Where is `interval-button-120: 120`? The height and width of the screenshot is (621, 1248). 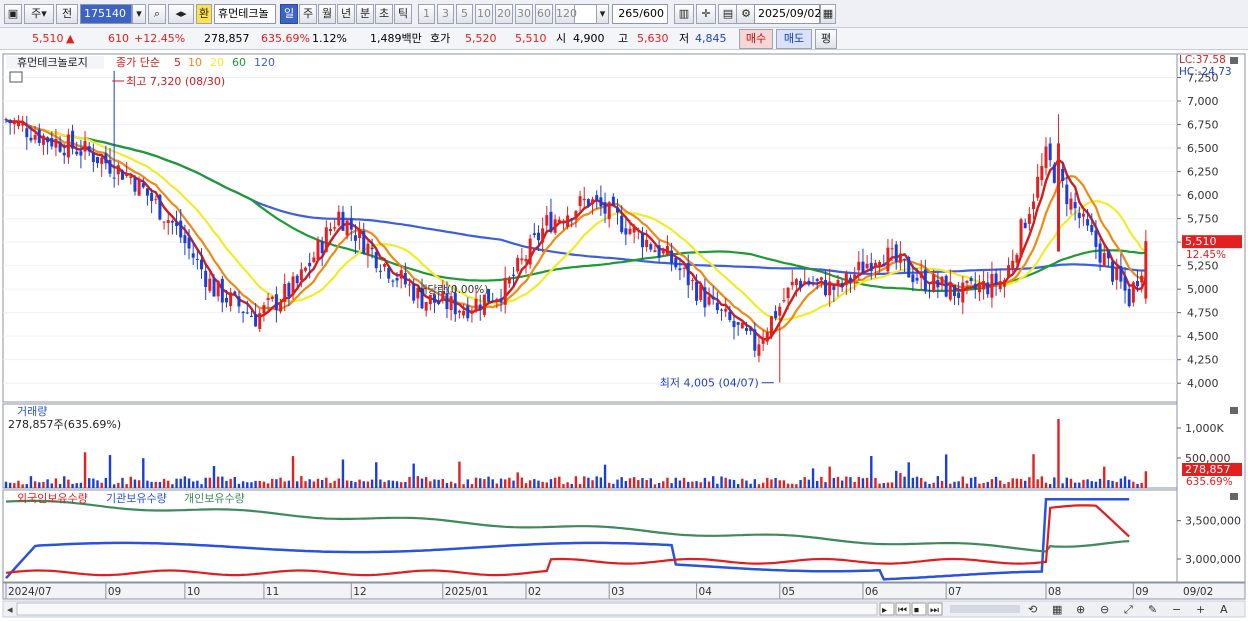
interval-button-120: 120 is located at coordinates (566, 14).